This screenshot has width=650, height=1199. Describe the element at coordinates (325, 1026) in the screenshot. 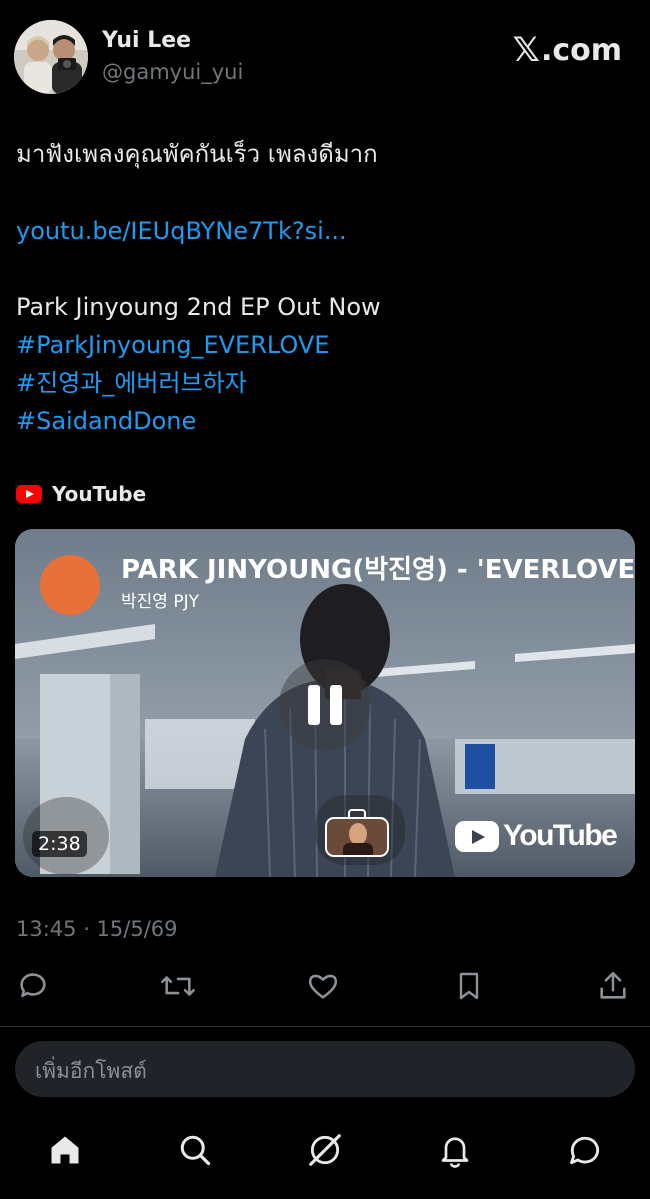

I see `divider` at that location.